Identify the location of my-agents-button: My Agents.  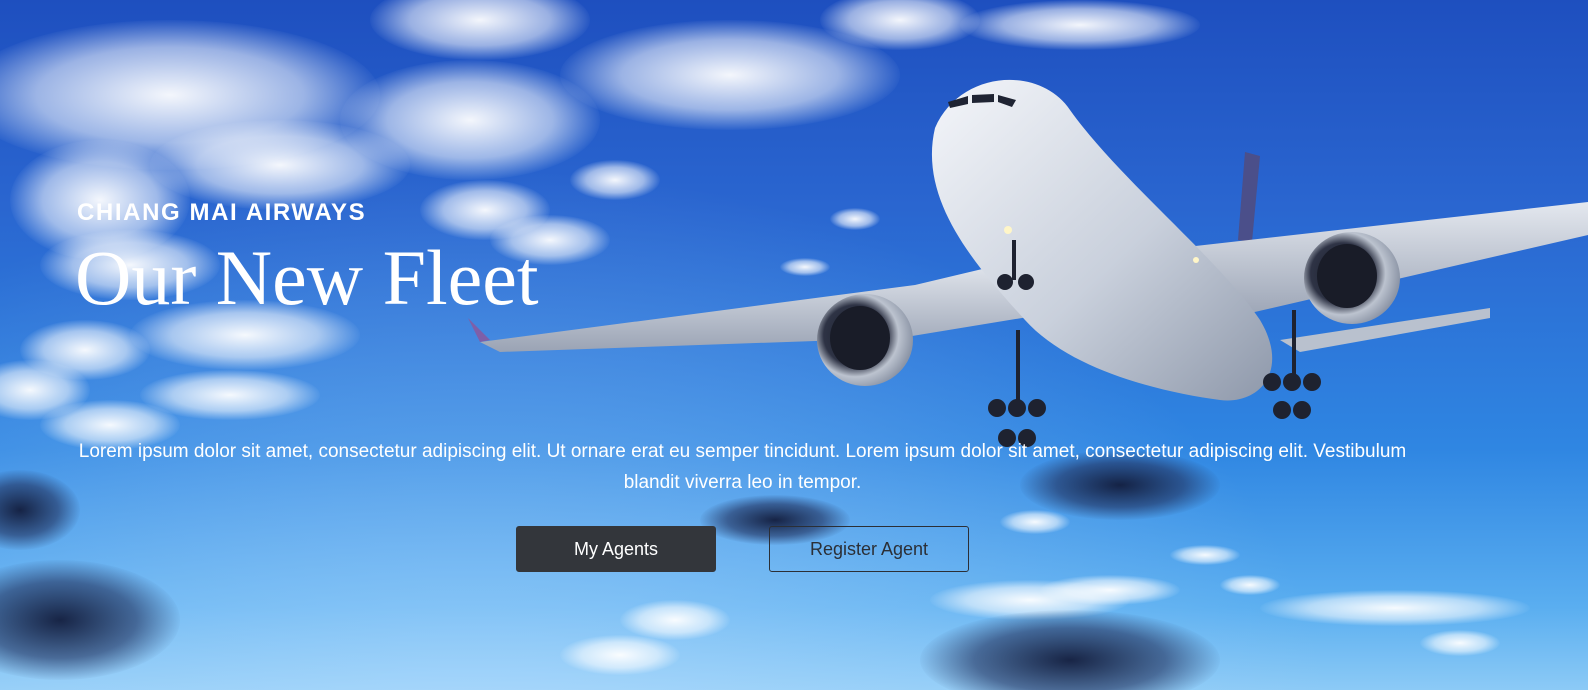
(616, 549).